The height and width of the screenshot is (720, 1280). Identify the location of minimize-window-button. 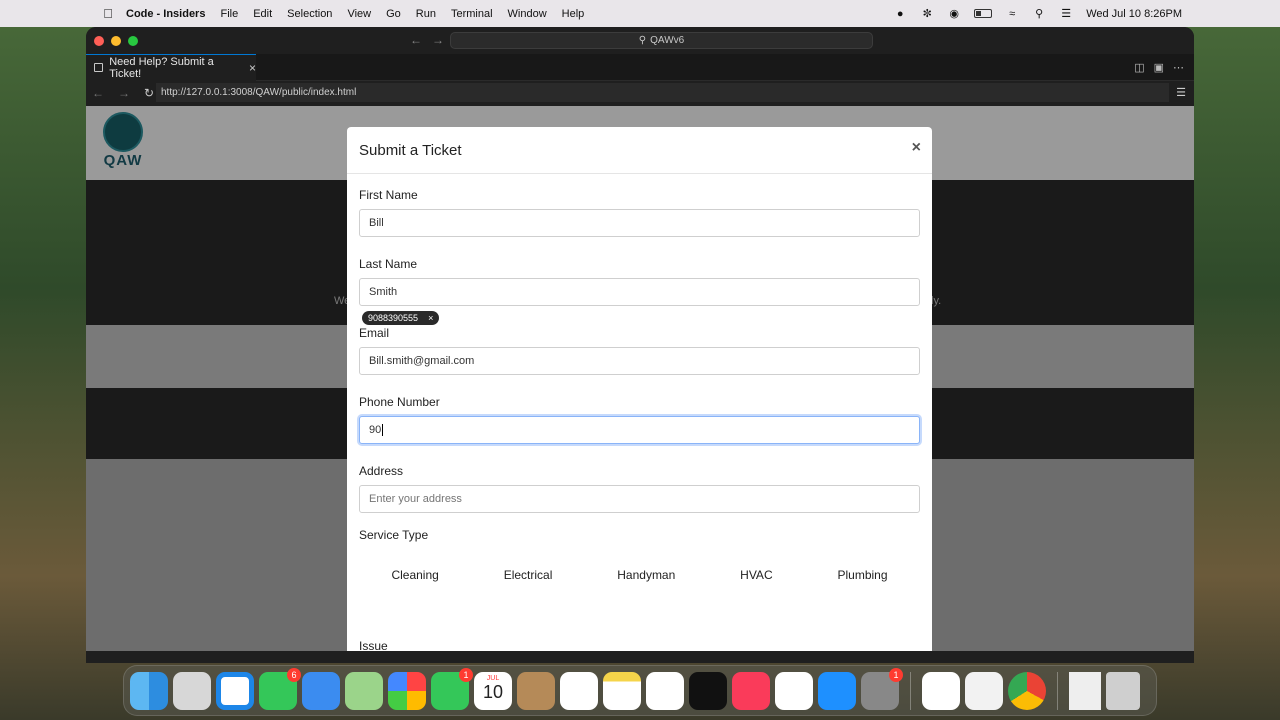
(116, 40).